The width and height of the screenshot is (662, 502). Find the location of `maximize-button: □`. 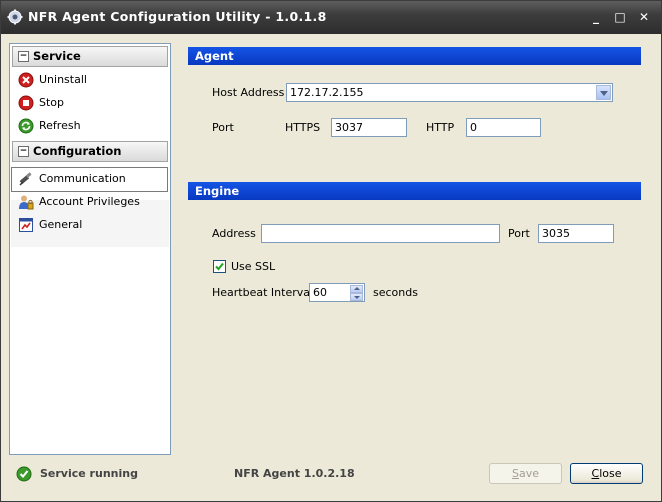

maximize-button: □ is located at coordinates (620, 17).